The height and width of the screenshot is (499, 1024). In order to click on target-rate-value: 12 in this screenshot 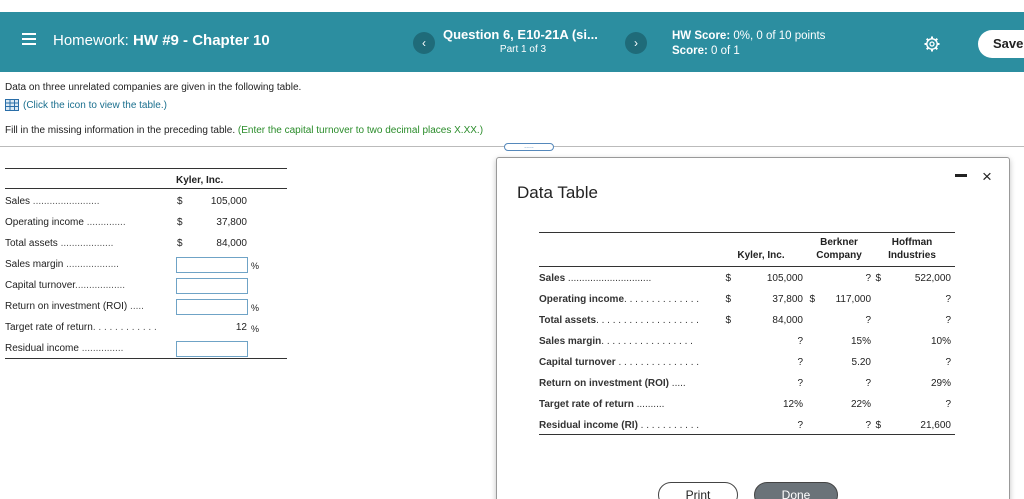, I will do `click(241, 327)`.